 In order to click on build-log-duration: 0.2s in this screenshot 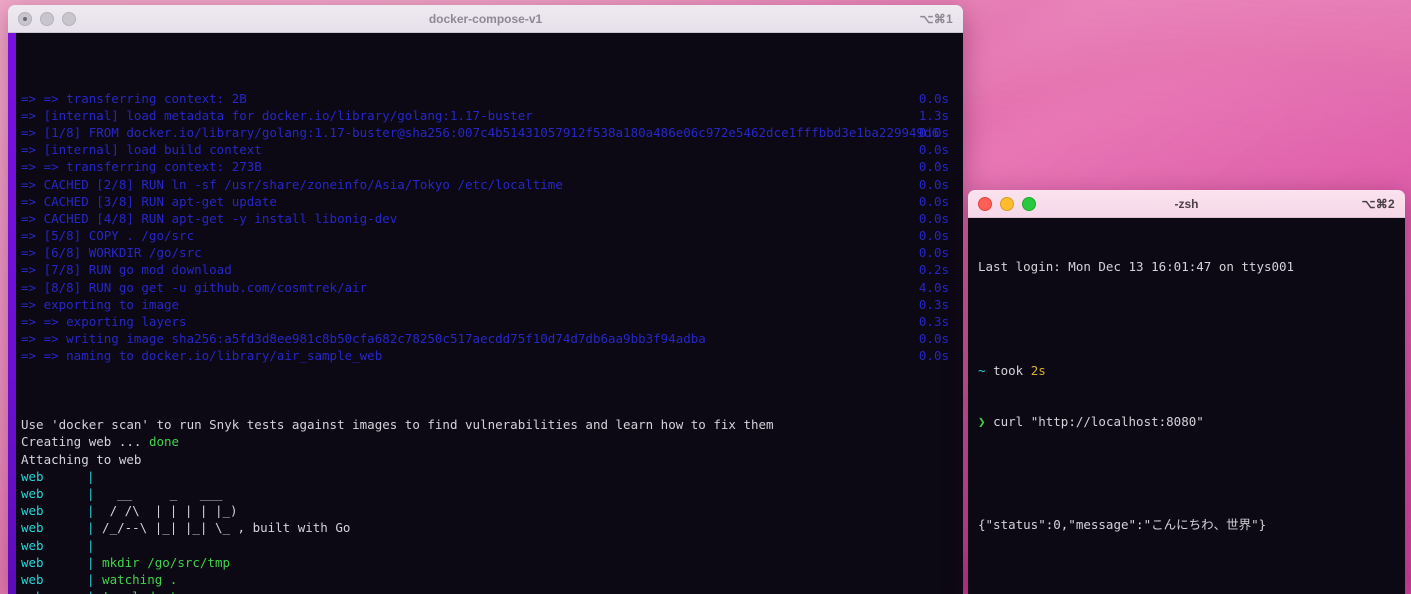, I will do `click(933, 270)`.